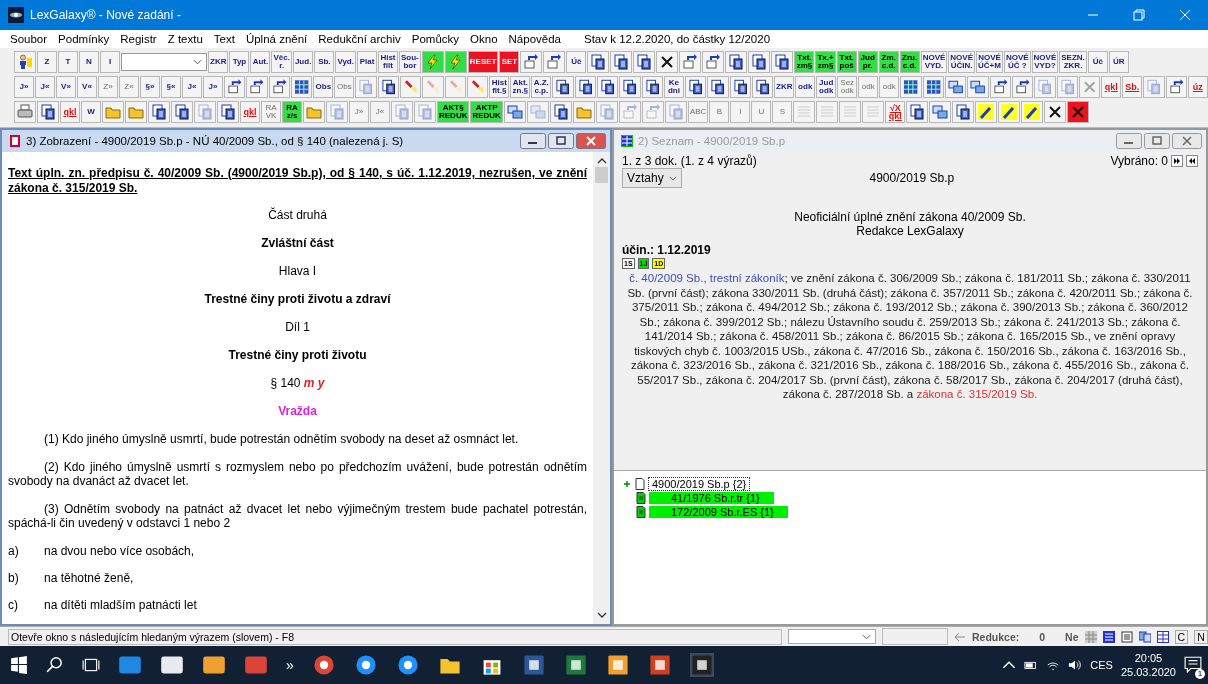  I want to click on toolbar-button: Jud pr., so click(867, 61).